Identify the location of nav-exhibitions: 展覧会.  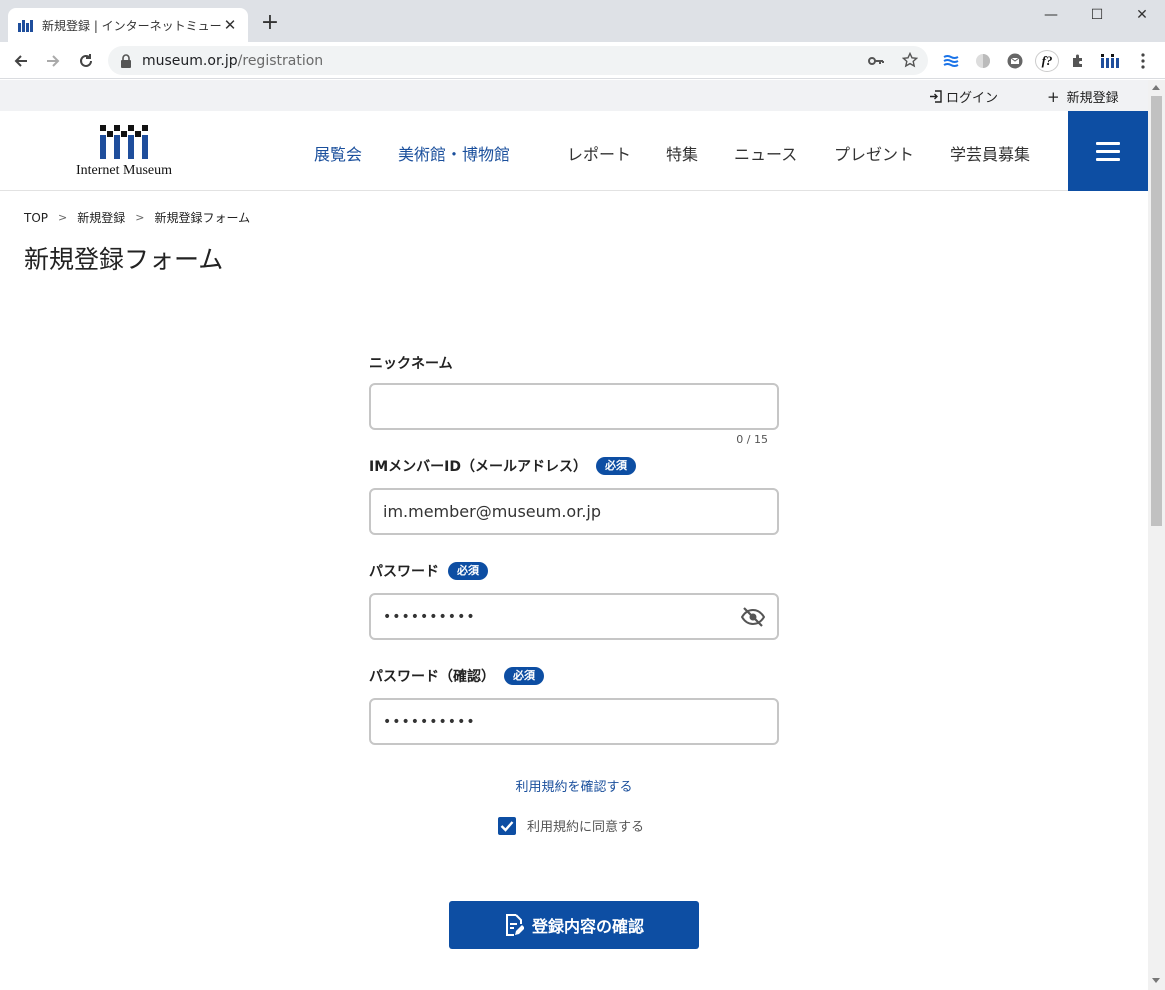
(338, 153).